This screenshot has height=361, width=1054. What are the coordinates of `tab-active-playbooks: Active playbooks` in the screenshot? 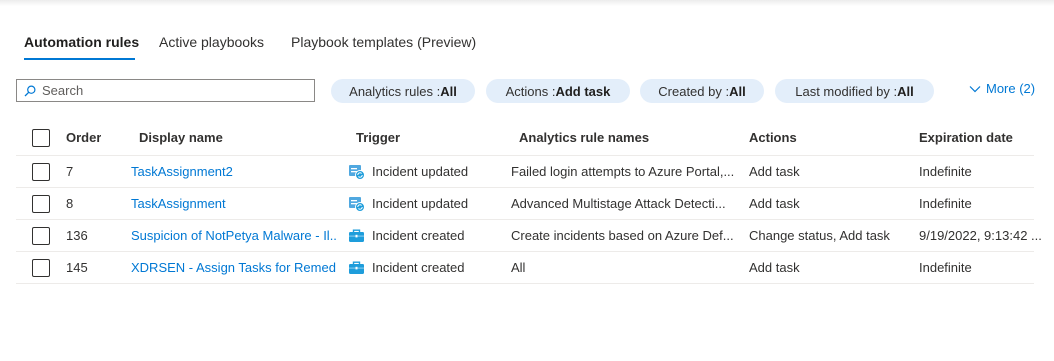 It's located at (211, 42).